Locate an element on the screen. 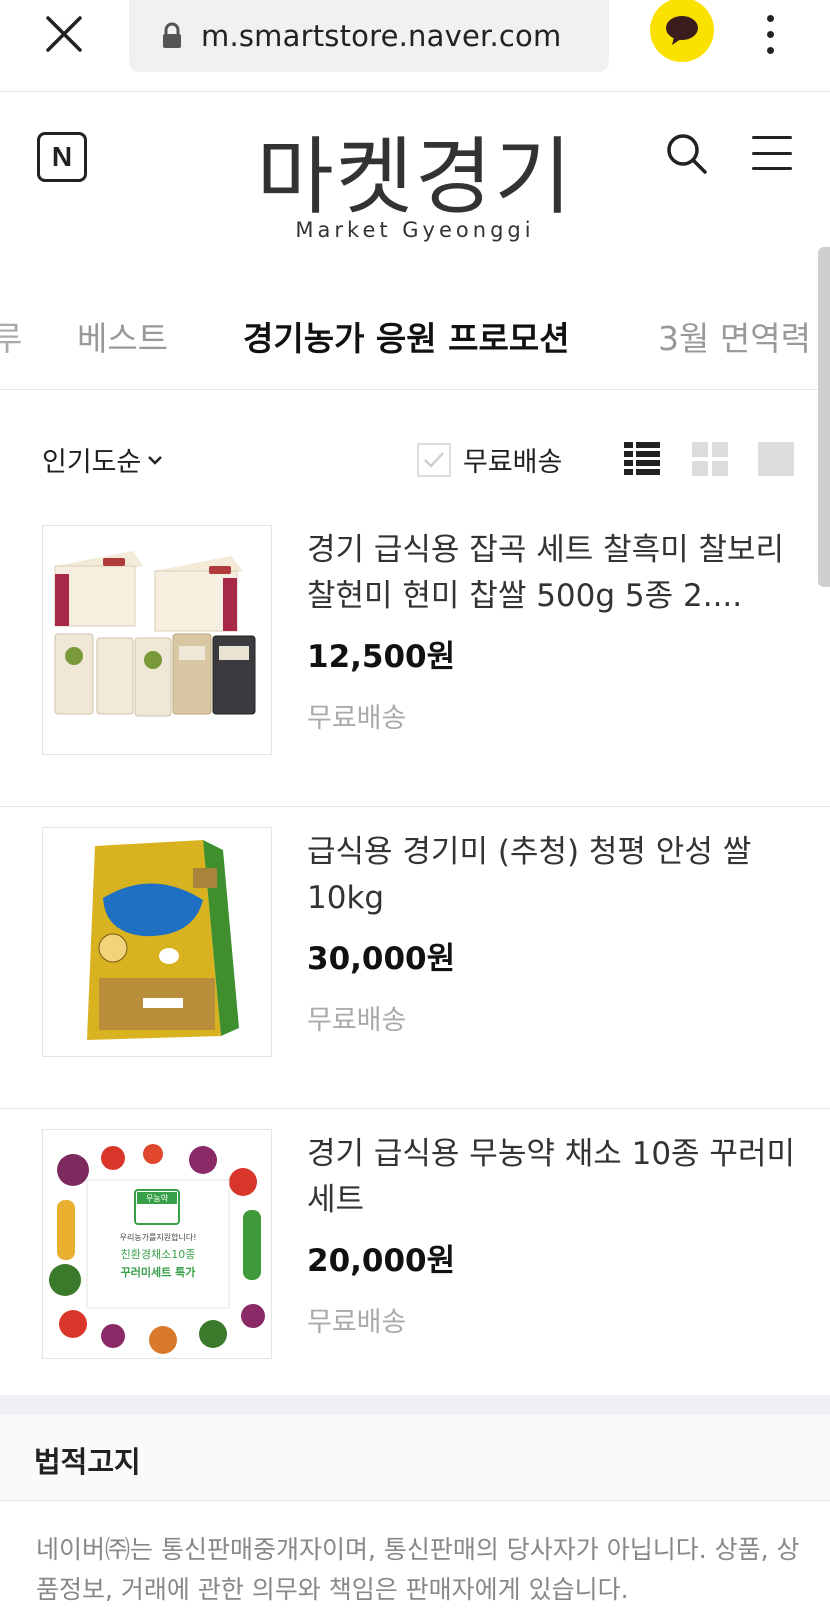  chevron-down-icon is located at coordinates (155, 460).